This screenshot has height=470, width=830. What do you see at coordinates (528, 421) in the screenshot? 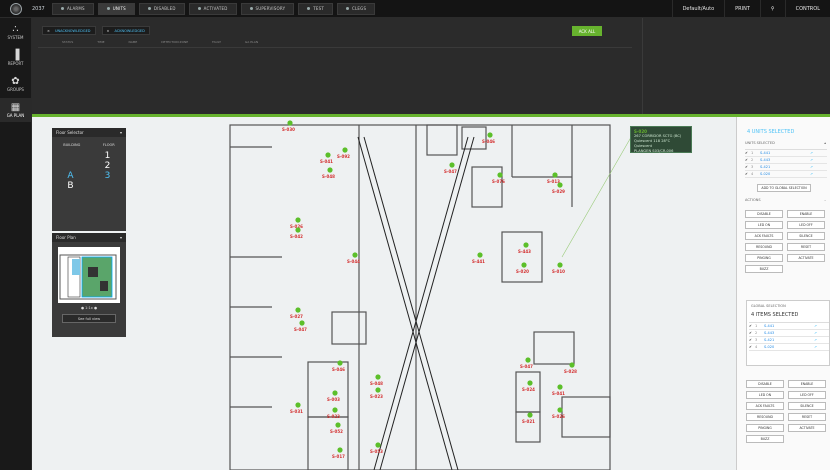
I see `detector-label: S-021` at bounding box center [528, 421].